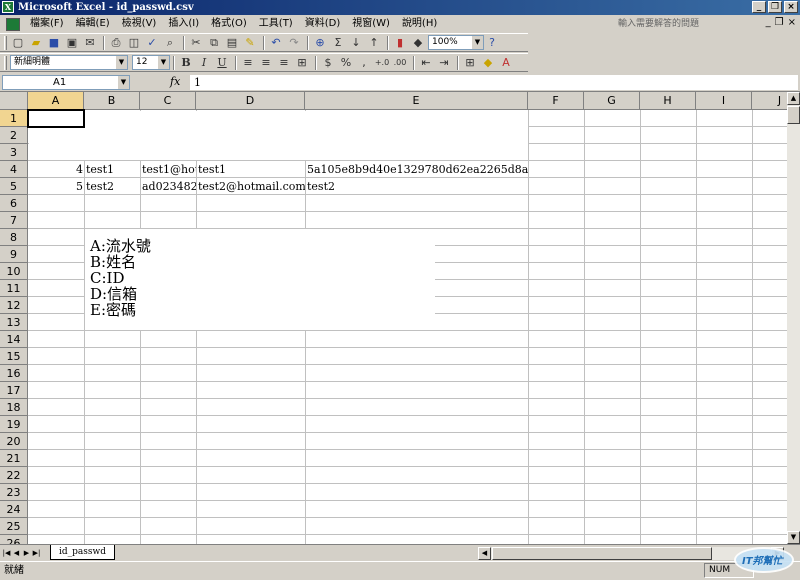 The image size is (800, 580). What do you see at coordinates (668, 101) in the screenshot?
I see `column-header-h: H` at bounding box center [668, 101].